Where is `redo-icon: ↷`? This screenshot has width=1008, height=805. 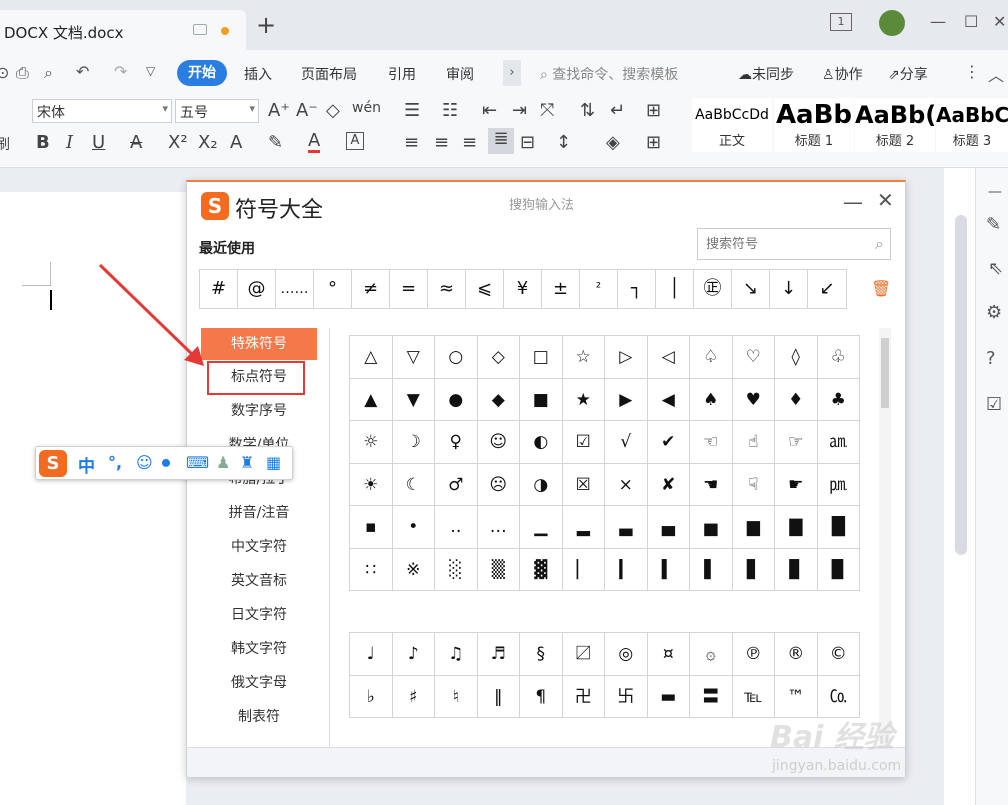 redo-icon: ↷ is located at coordinates (120, 71).